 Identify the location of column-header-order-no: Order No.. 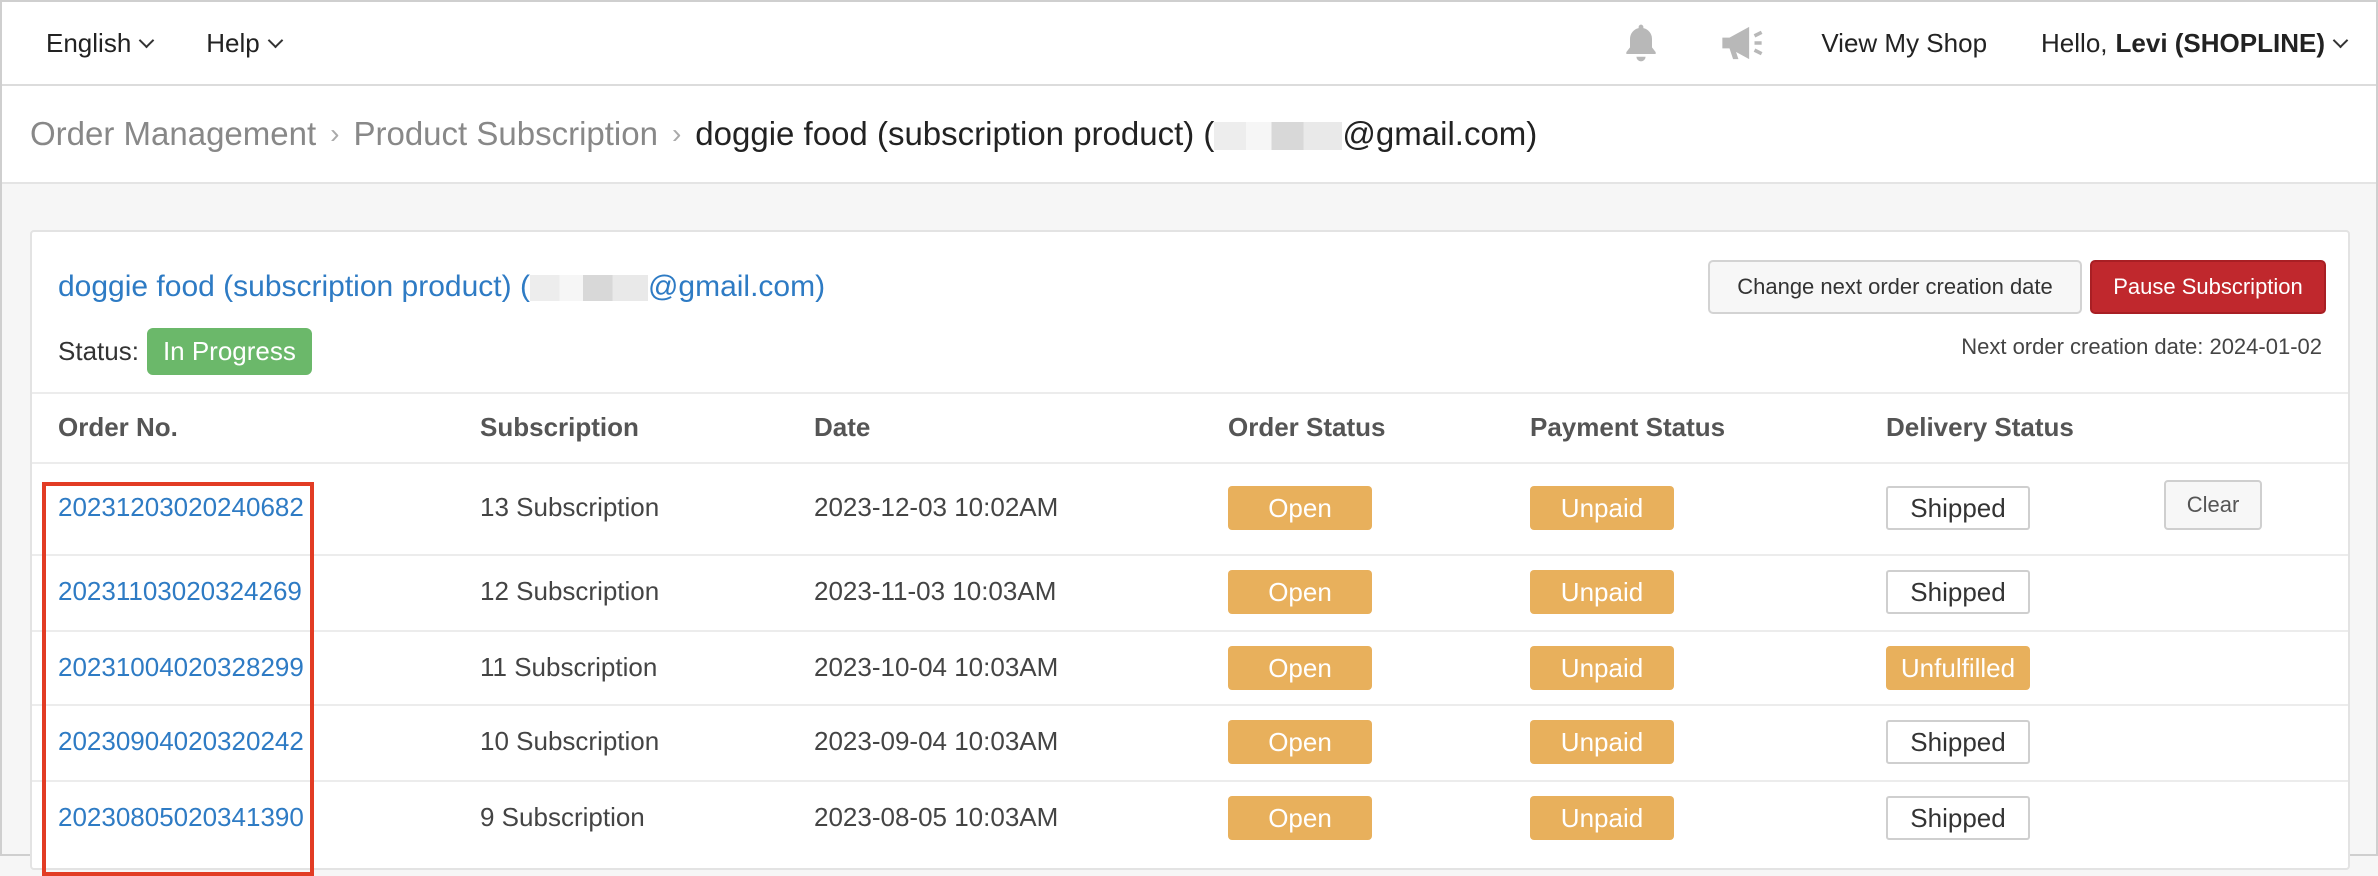
(118, 427).